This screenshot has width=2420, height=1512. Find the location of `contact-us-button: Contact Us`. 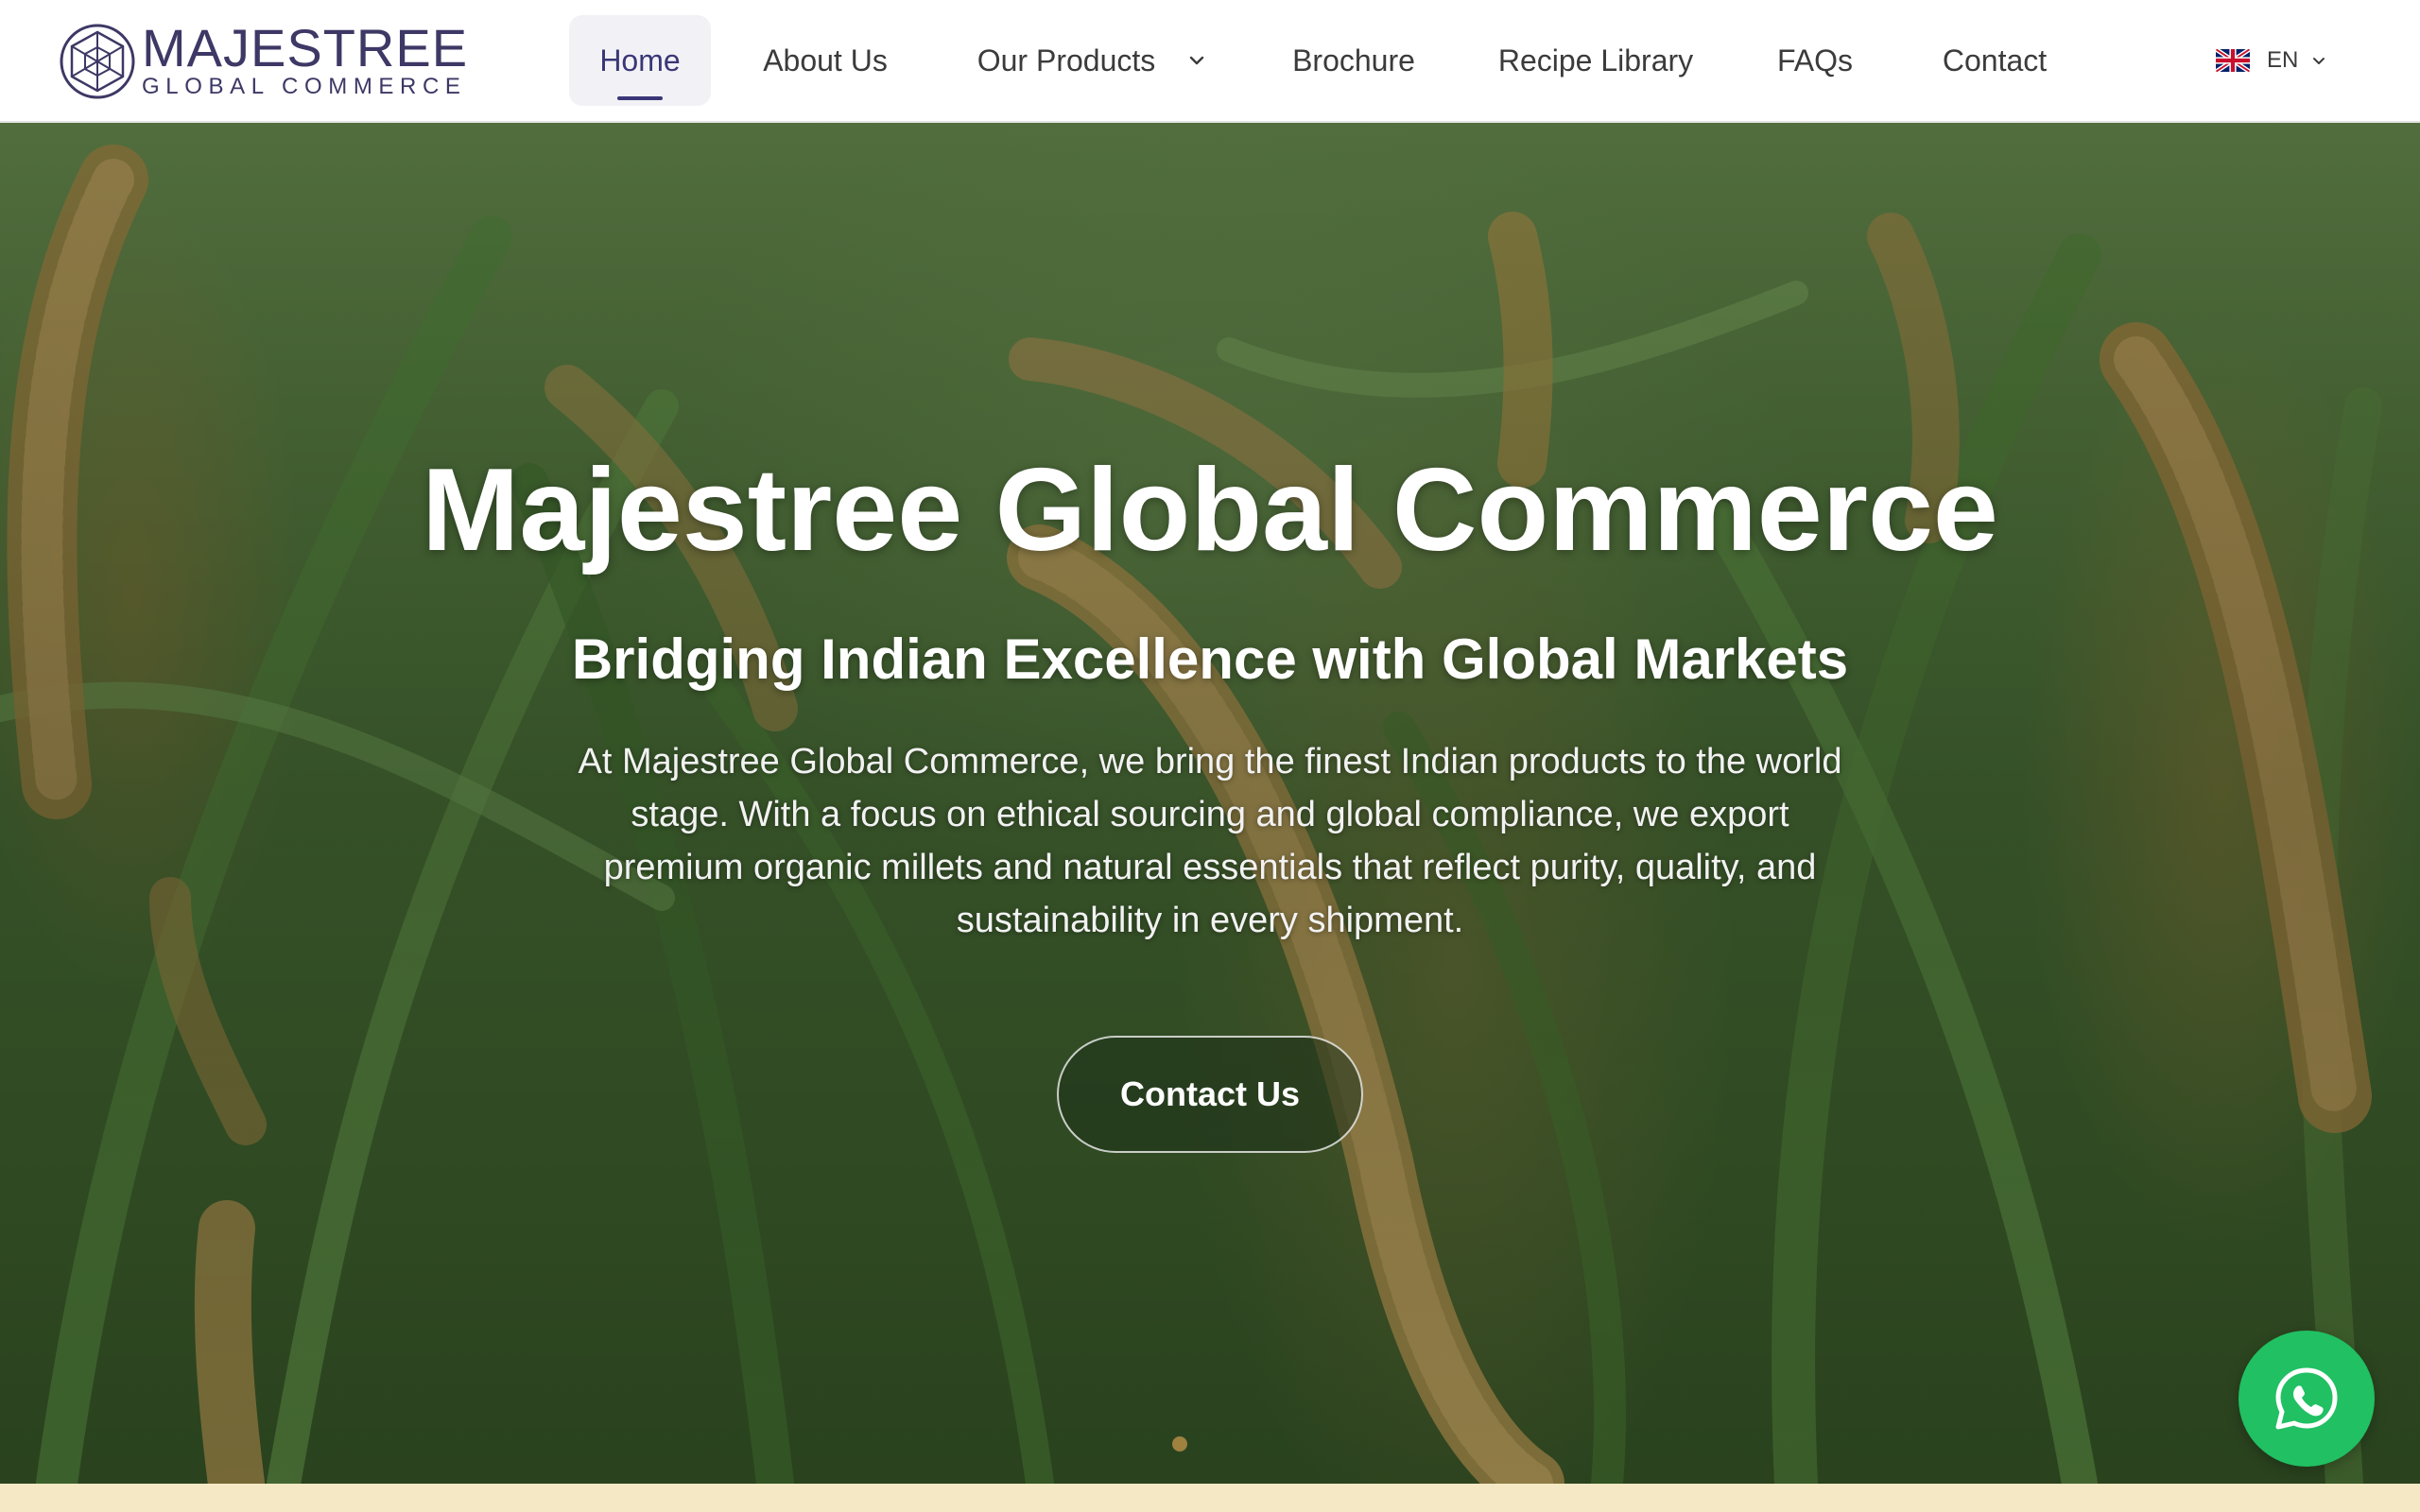

contact-us-button: Contact Us is located at coordinates (1210, 1094).